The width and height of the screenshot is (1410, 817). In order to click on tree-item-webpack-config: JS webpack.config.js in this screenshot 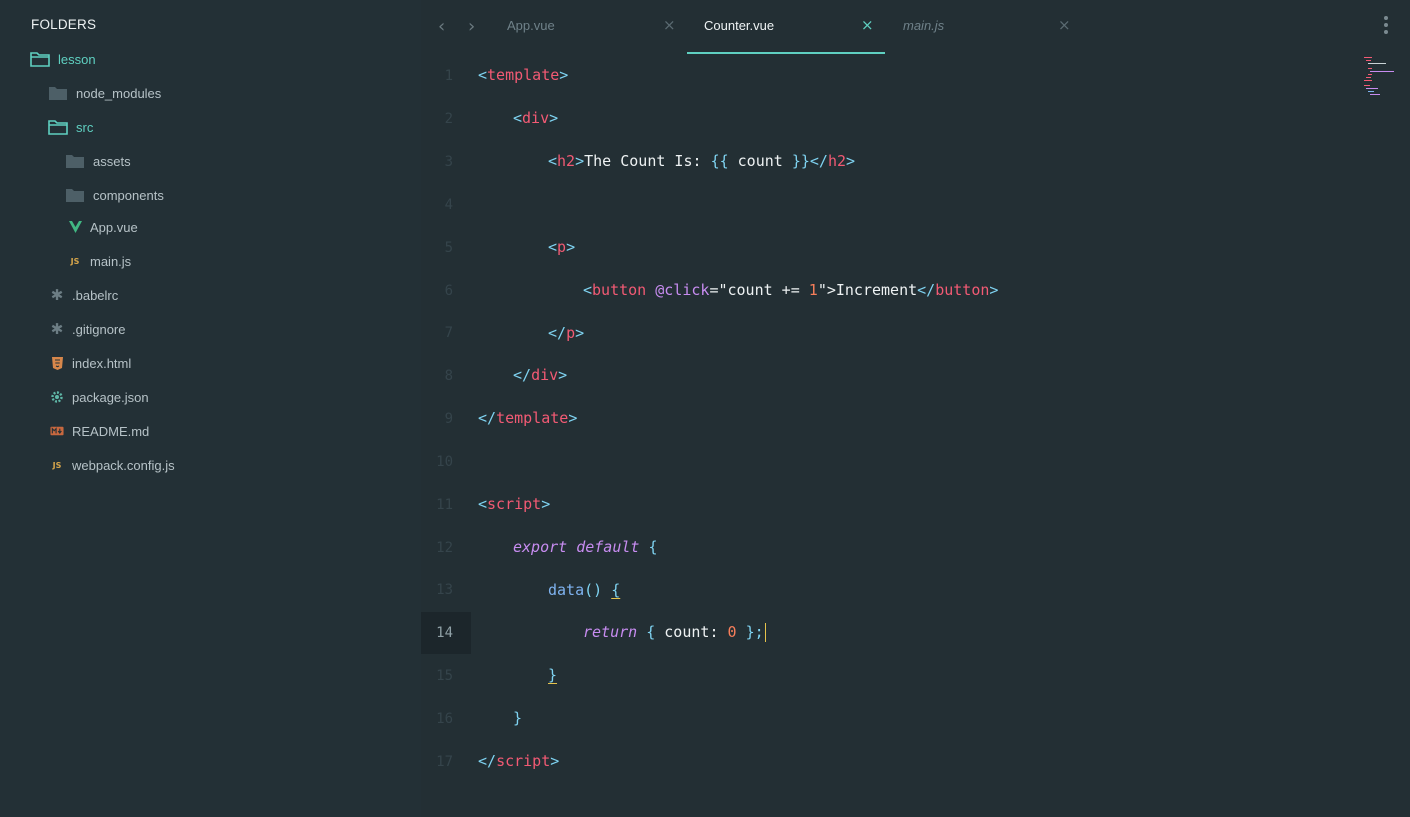, I will do `click(112, 465)`.